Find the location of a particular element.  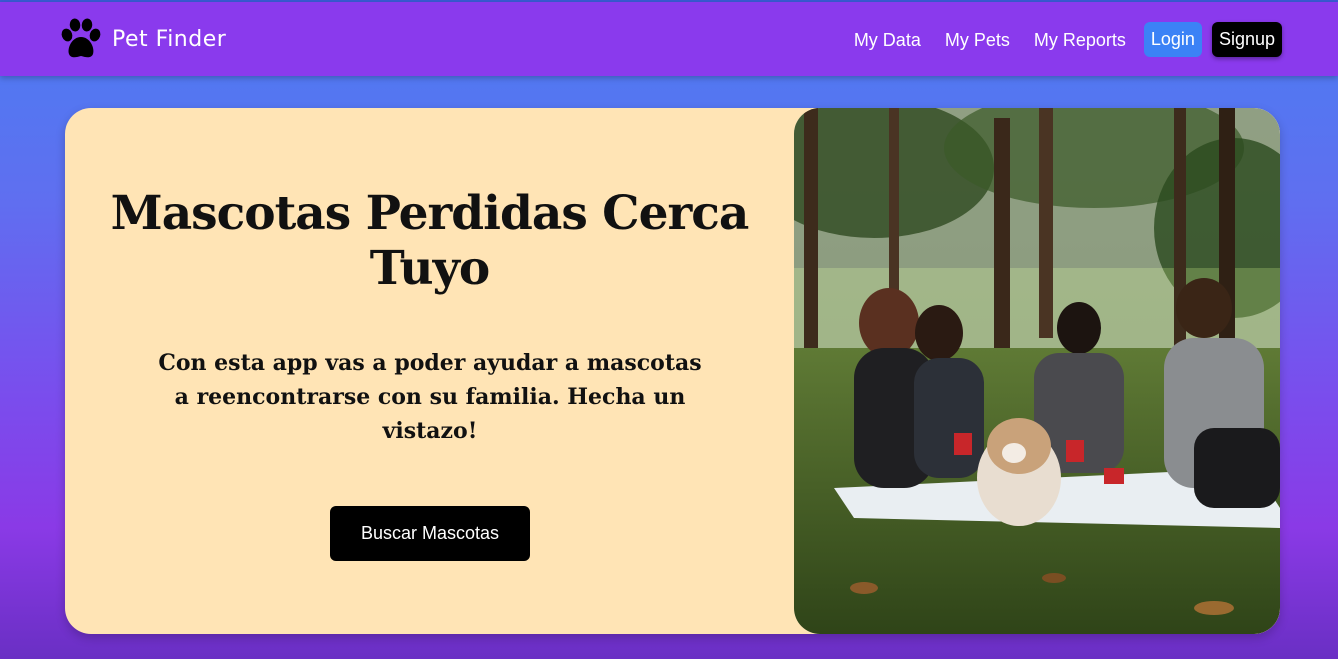

brand-name: Pet Finder is located at coordinates (169, 39).